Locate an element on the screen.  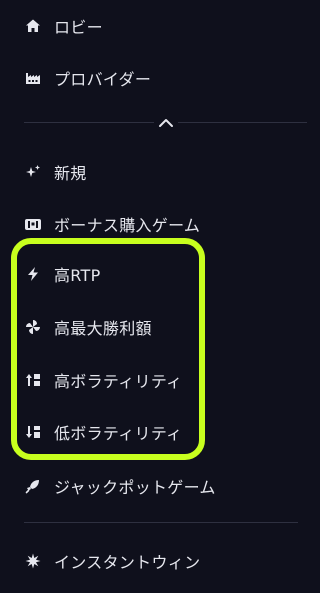
menu-item-label: 高ボラティリティ is located at coordinates (118, 381).